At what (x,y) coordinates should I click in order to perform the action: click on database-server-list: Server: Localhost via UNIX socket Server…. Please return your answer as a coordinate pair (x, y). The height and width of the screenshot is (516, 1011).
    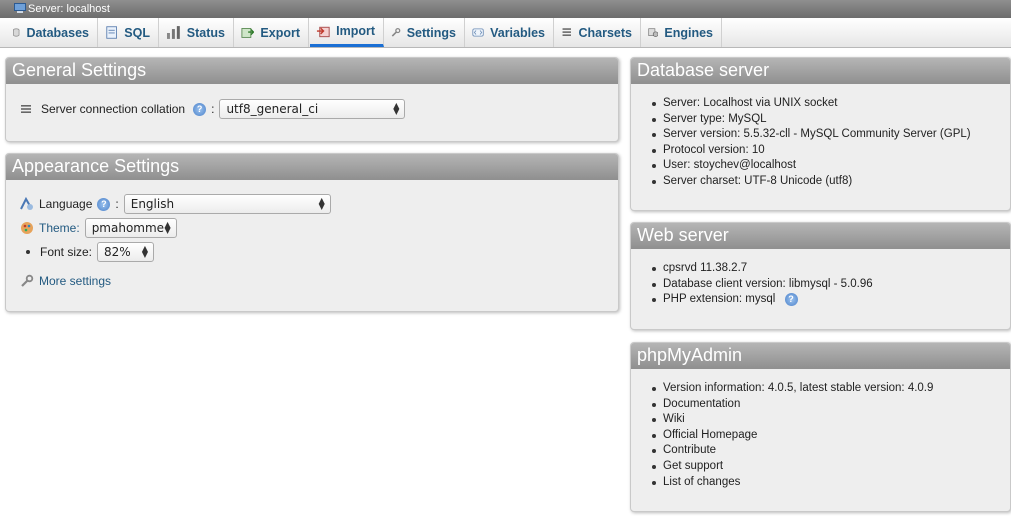
    Looking at the image, I should click on (820, 143).